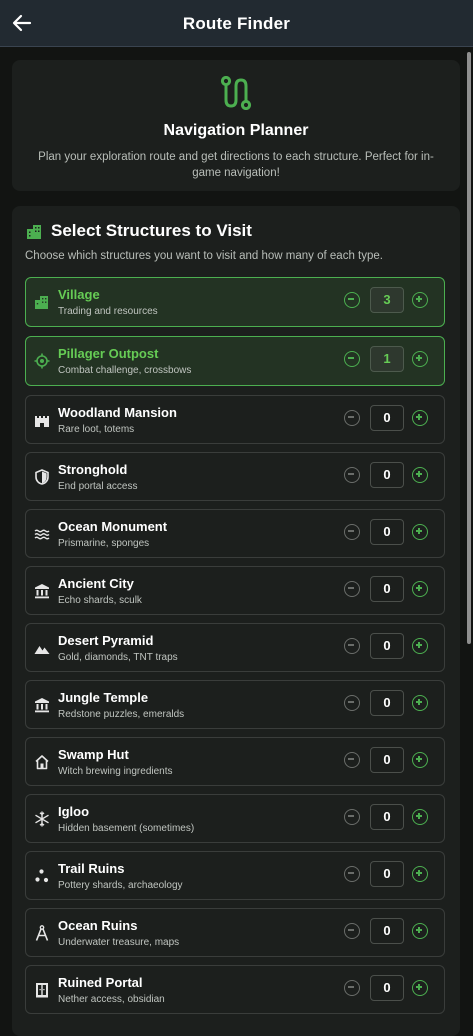 Image resolution: width=473 pixels, height=1036 pixels. What do you see at coordinates (93, 754) in the screenshot?
I see `structure-name: Swamp Hut` at bounding box center [93, 754].